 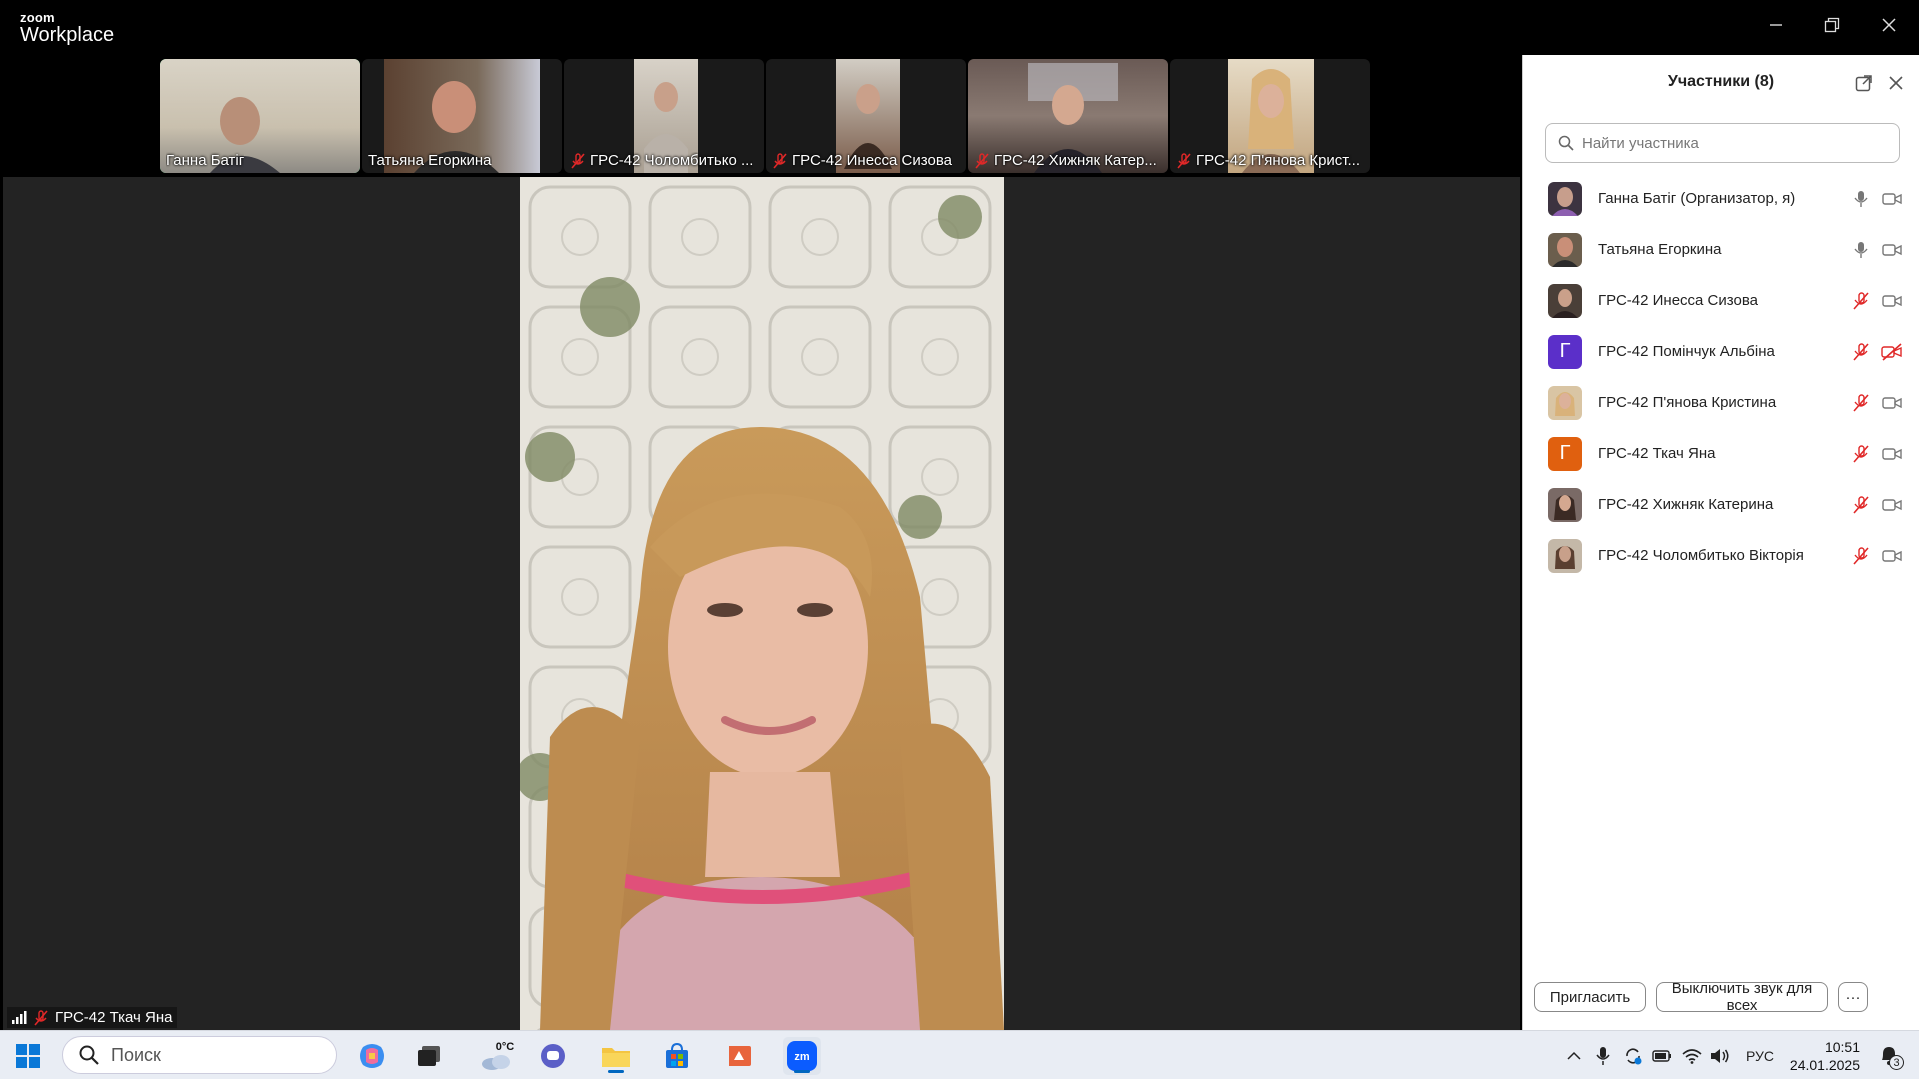 I want to click on language-indicator: РУС, so click(x=1760, y=1055).